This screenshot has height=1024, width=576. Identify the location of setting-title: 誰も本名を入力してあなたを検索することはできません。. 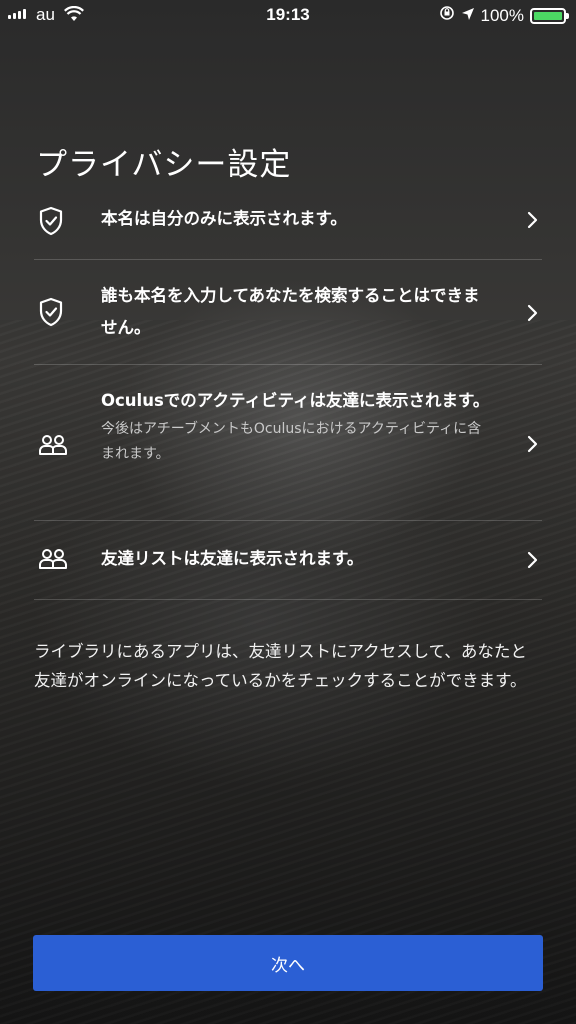
(290, 311).